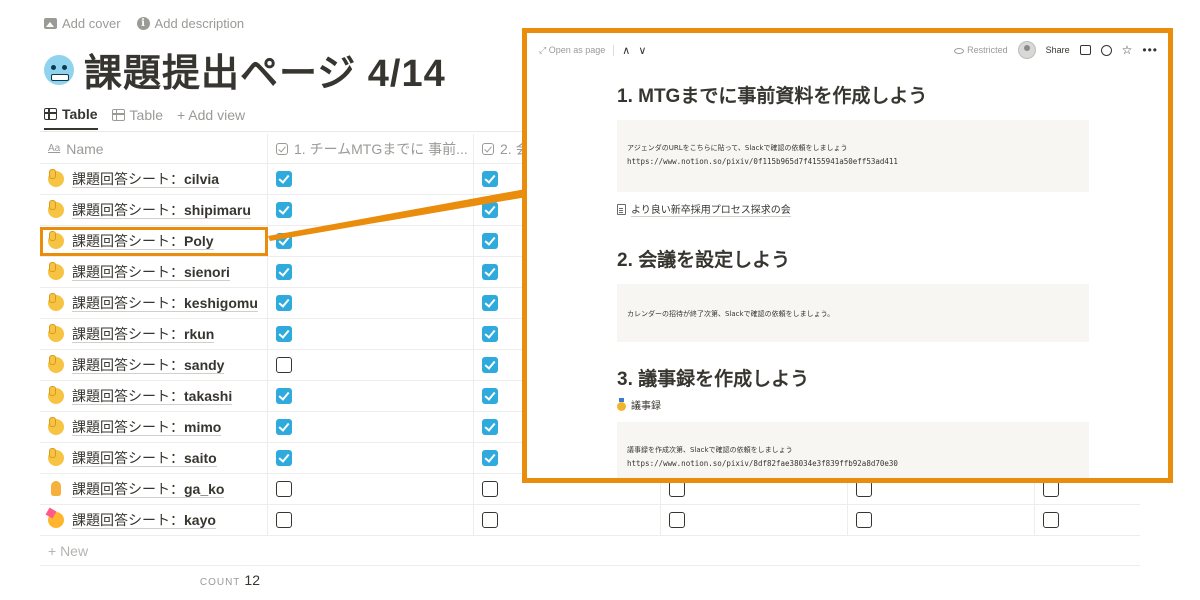 The image size is (1200, 600). I want to click on row-title: 課題回答シート：kayo, so click(144, 520).